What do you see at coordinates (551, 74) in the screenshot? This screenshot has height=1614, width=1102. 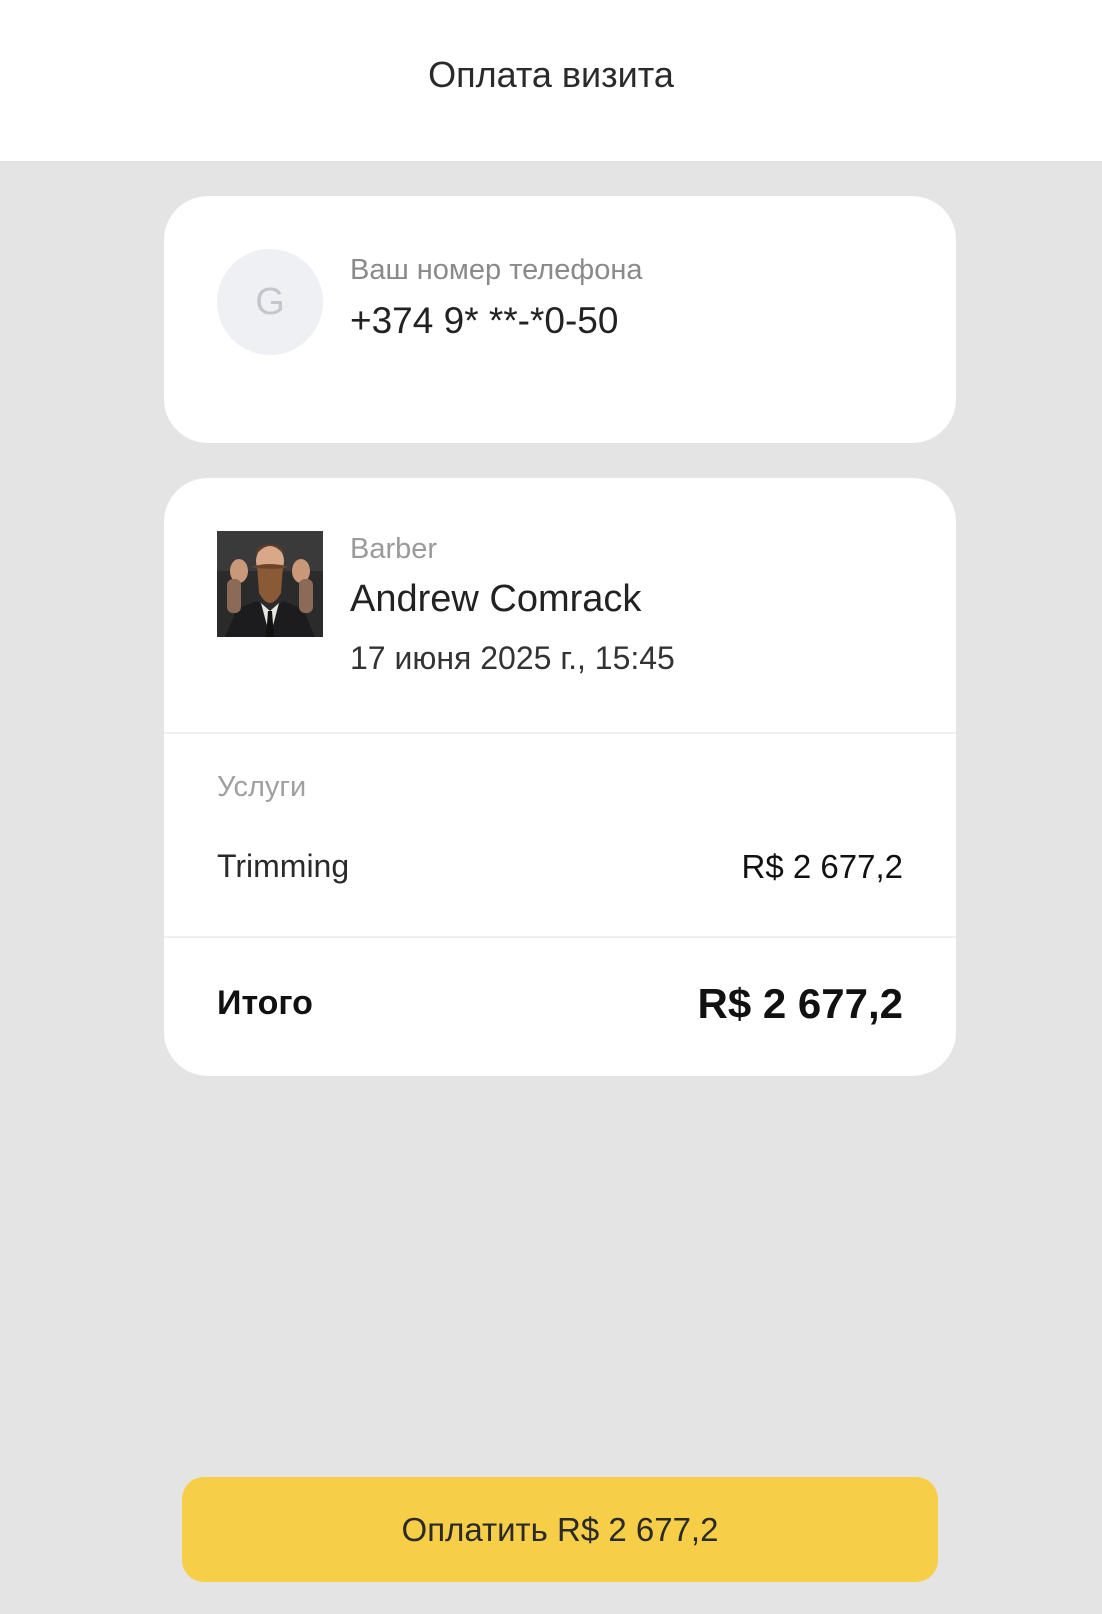 I see `page-title: Оплата визита` at bounding box center [551, 74].